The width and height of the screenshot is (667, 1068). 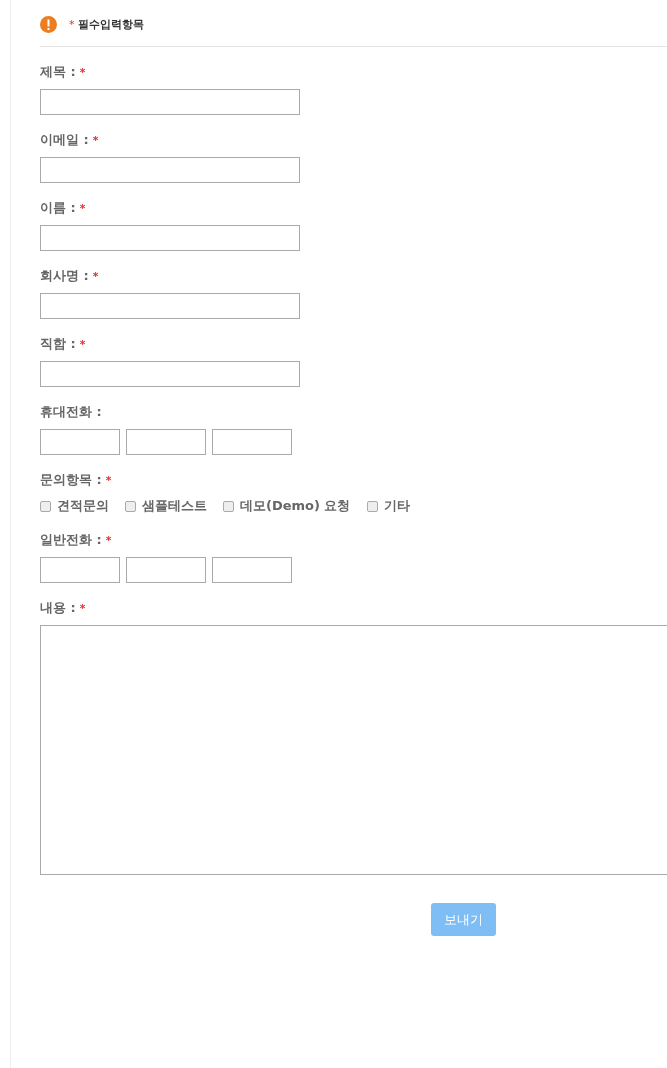 What do you see at coordinates (71, 480) in the screenshot?
I see `field-label: 문의항목 :` at bounding box center [71, 480].